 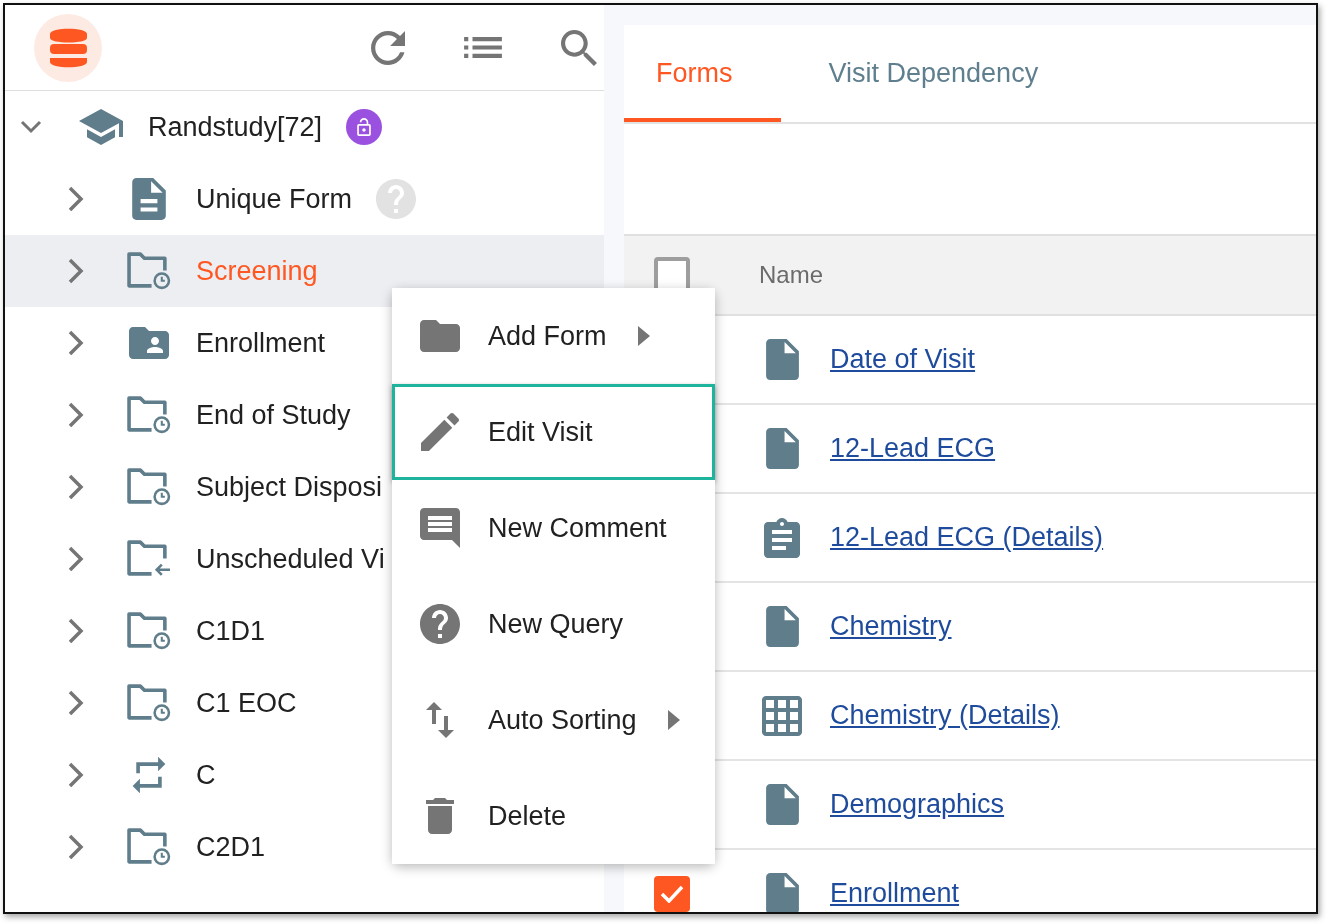 What do you see at coordinates (782, 715) in the screenshot?
I see `grid-icon` at bounding box center [782, 715].